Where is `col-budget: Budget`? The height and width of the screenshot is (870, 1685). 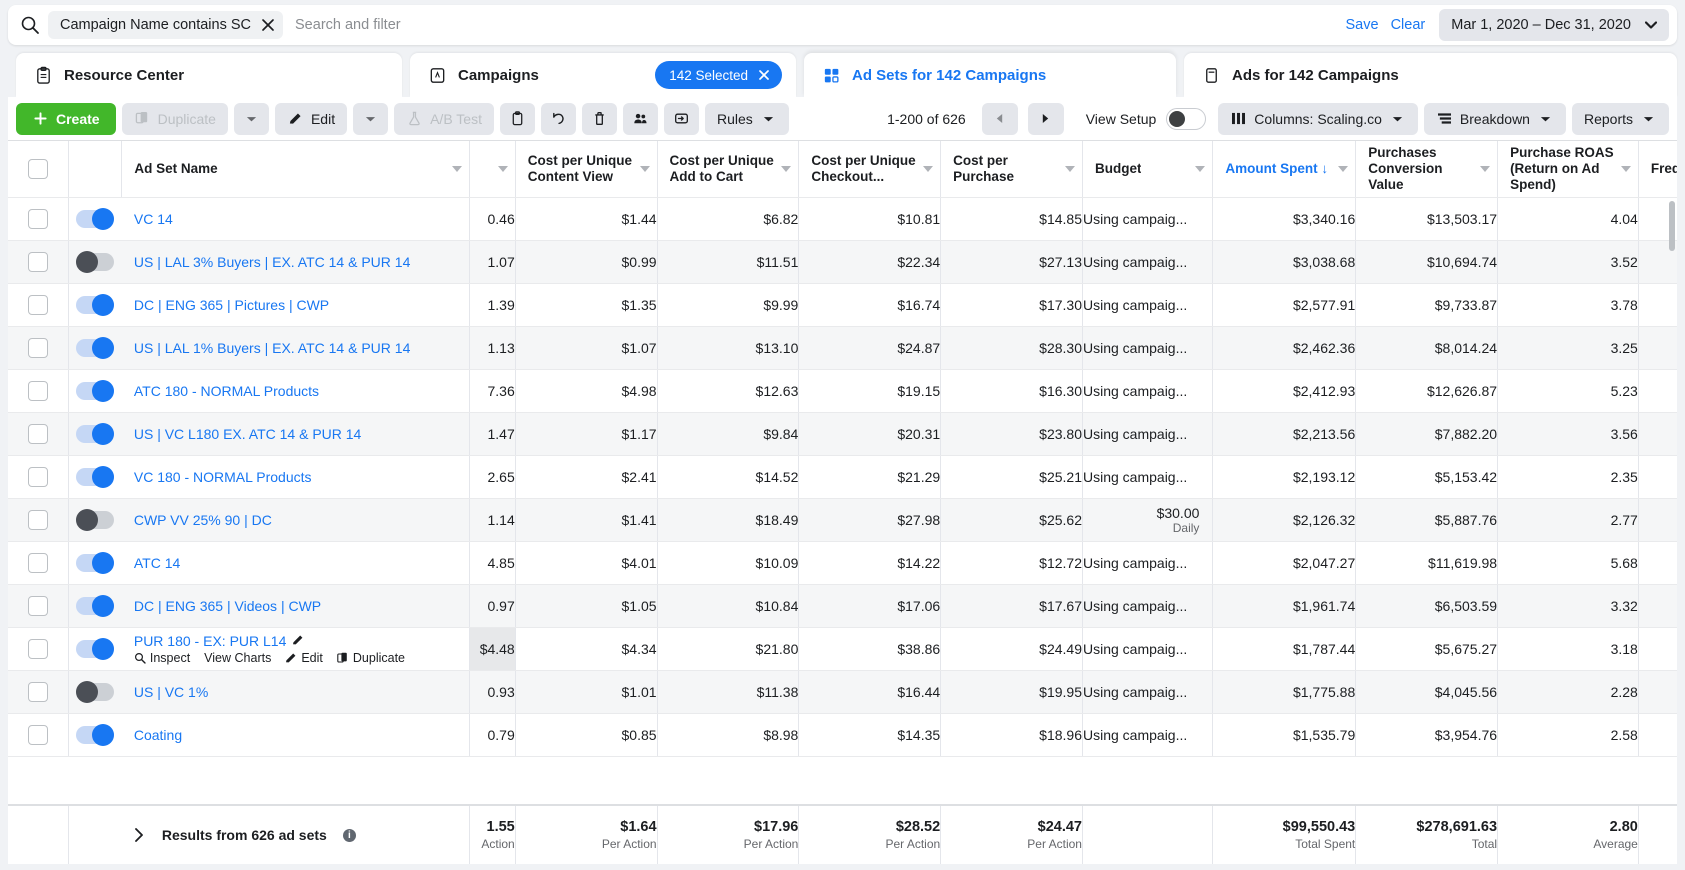 col-budget: Budget is located at coordinates (1148, 169).